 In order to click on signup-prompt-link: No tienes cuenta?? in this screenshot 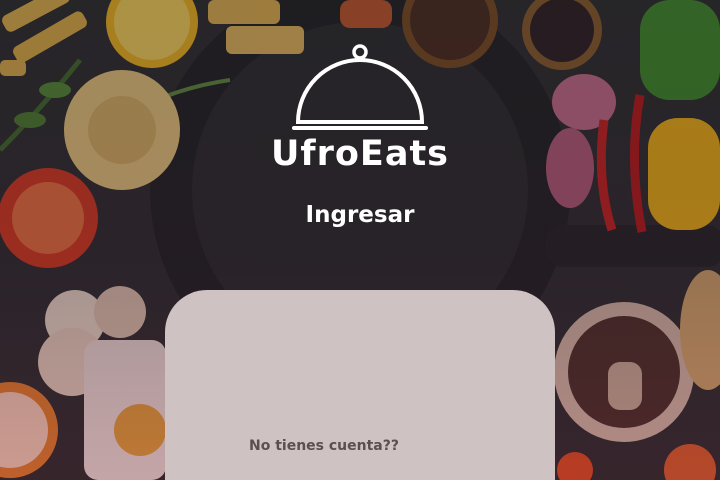, I will do `click(324, 446)`.